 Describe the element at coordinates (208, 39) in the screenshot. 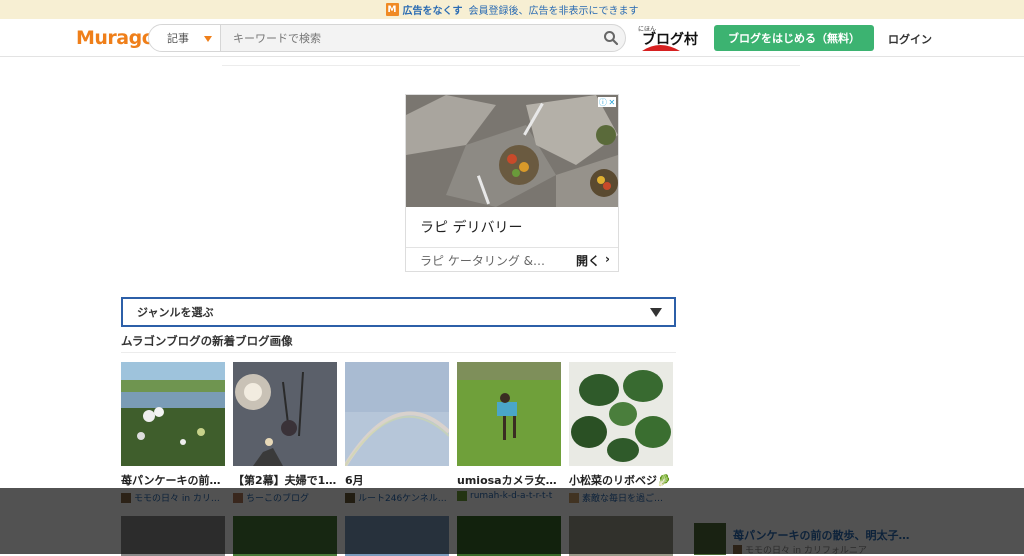

I see `caret-down-icon` at that location.